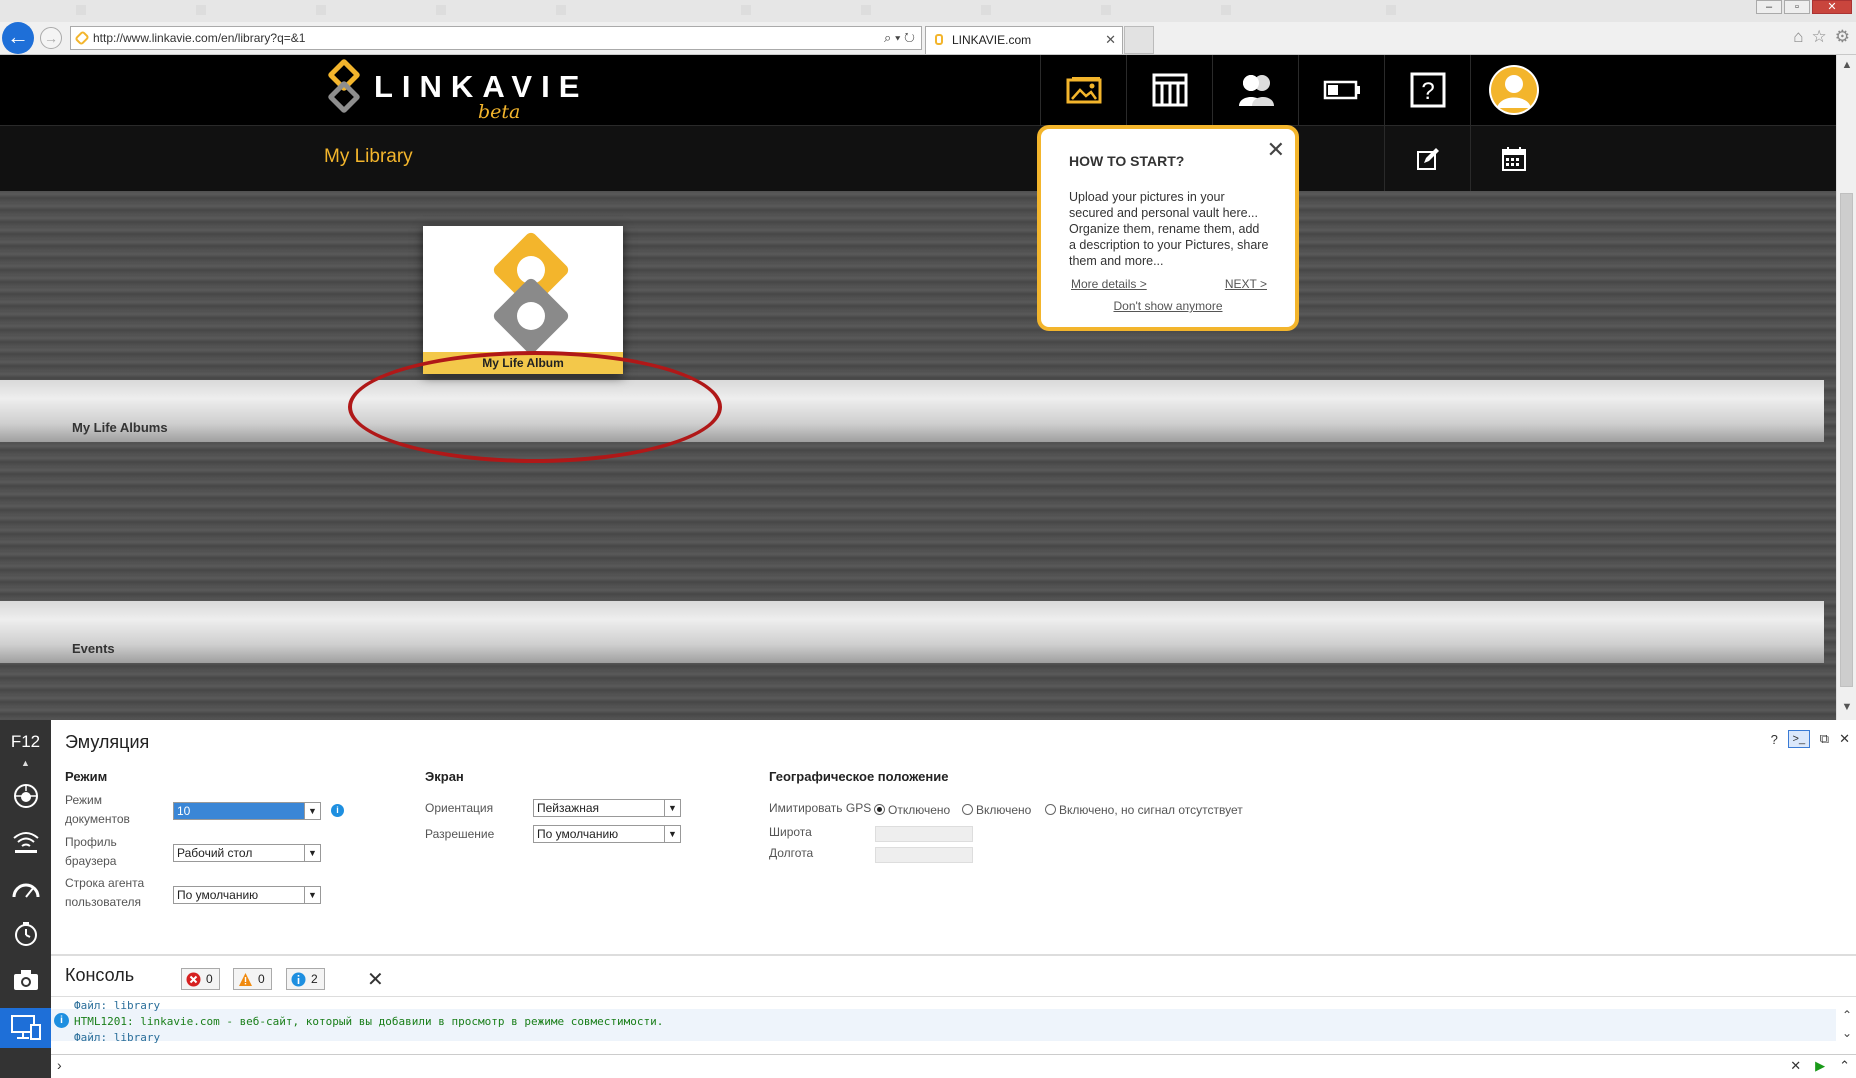  What do you see at coordinates (459, 808) in the screenshot?
I see `orientation-label: Ориентация` at bounding box center [459, 808].